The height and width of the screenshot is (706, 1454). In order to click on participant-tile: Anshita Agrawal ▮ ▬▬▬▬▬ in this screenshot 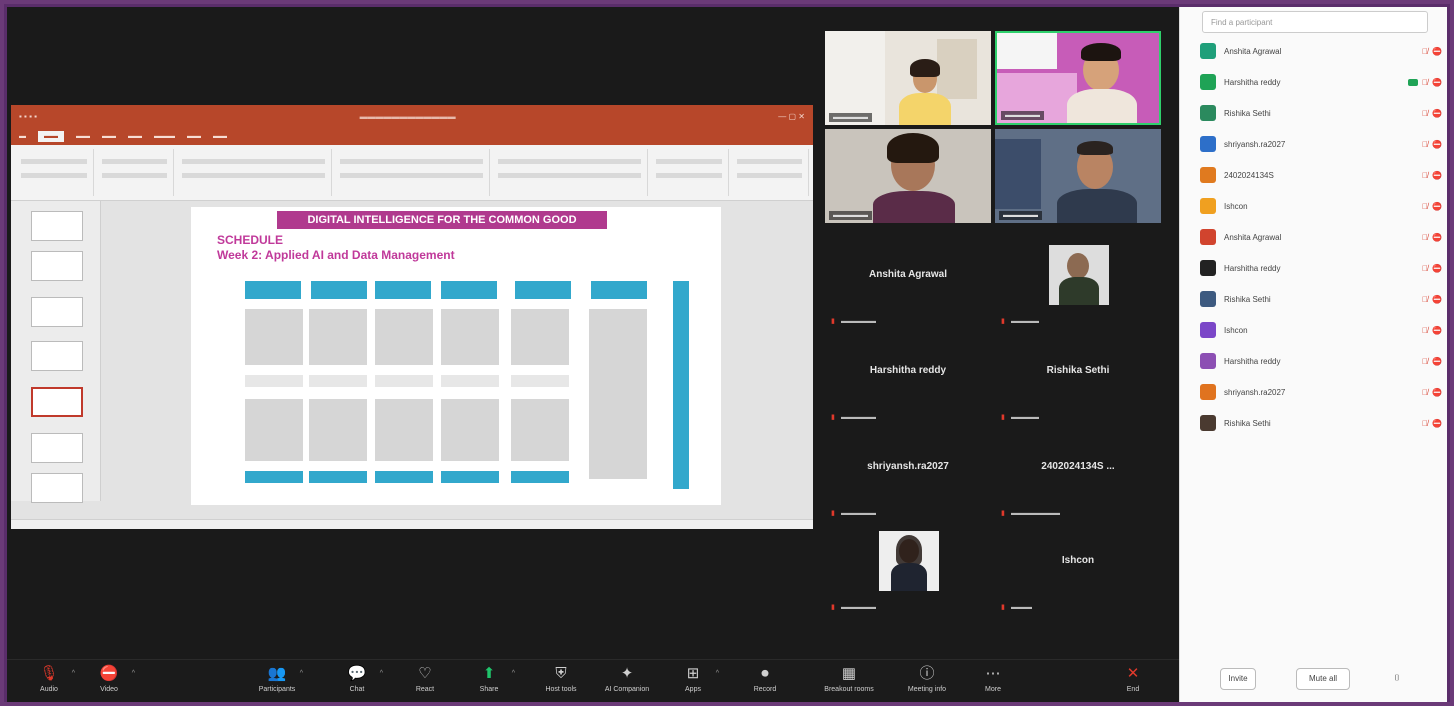, I will do `click(908, 286)`.